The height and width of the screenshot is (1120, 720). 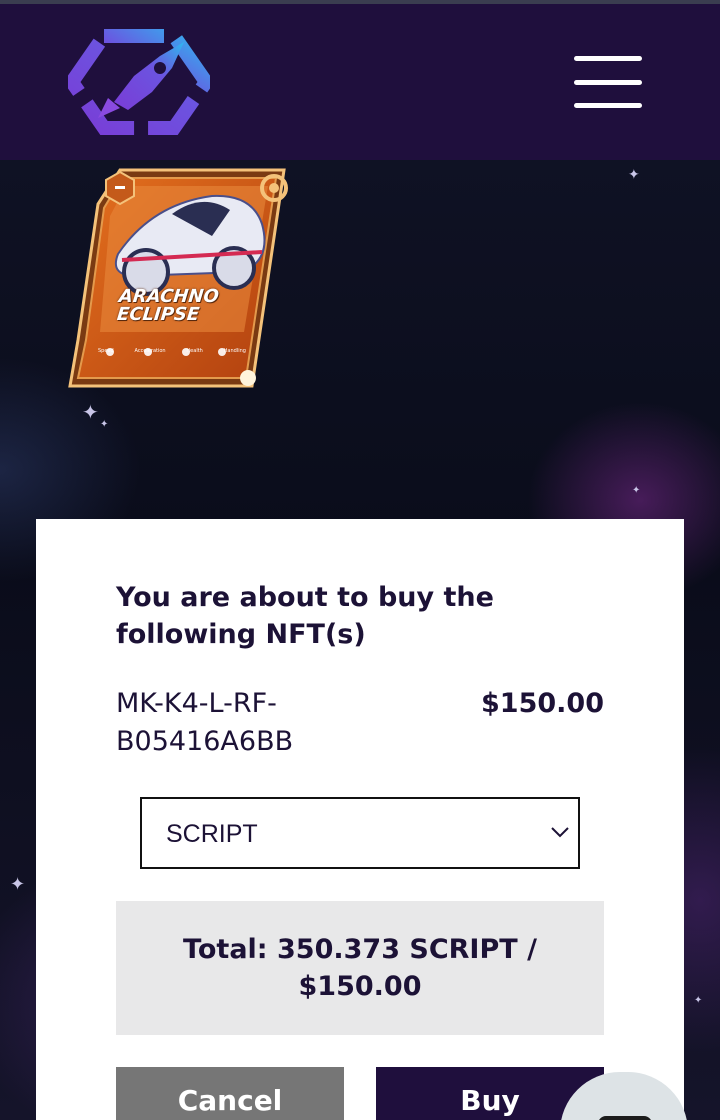 I want to click on rocket-hexagon-logo, so click(x=139, y=82).